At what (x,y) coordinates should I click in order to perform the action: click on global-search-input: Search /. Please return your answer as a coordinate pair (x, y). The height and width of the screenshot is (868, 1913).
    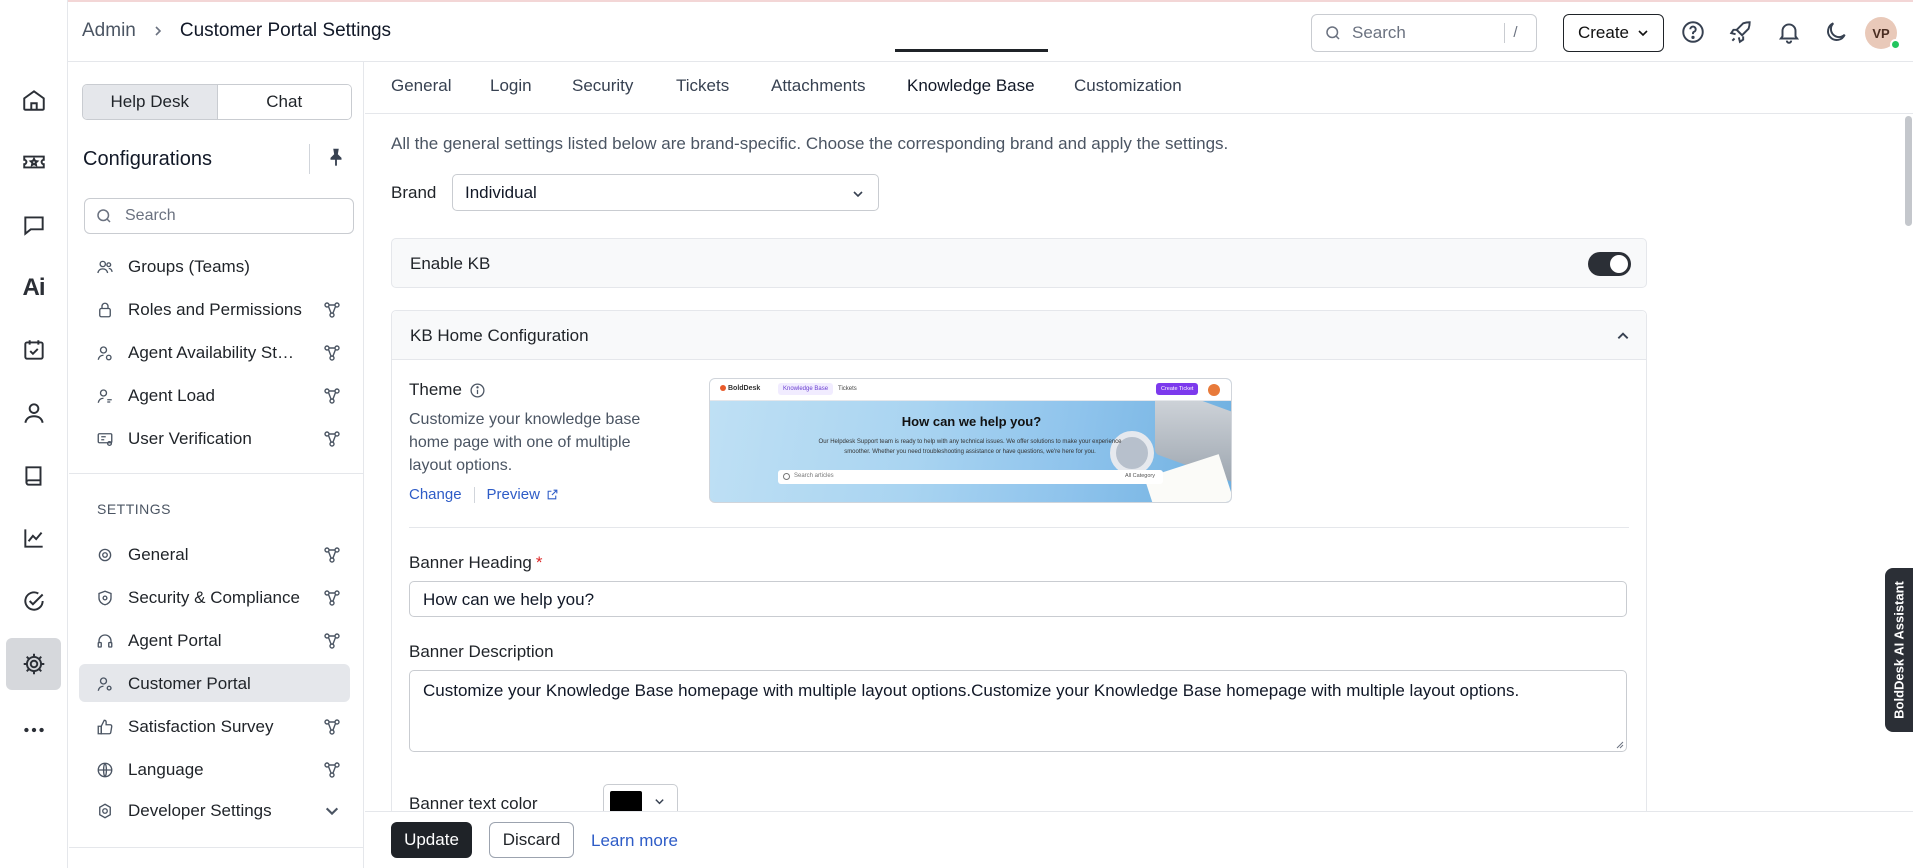
    Looking at the image, I should click on (1424, 33).